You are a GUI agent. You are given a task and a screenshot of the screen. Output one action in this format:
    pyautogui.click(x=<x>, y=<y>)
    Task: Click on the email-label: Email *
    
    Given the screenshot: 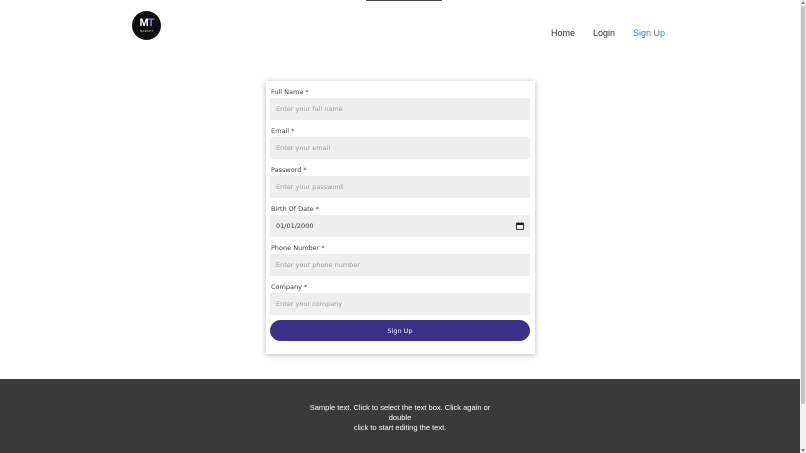 What is the action you would take?
    pyautogui.click(x=283, y=131)
    